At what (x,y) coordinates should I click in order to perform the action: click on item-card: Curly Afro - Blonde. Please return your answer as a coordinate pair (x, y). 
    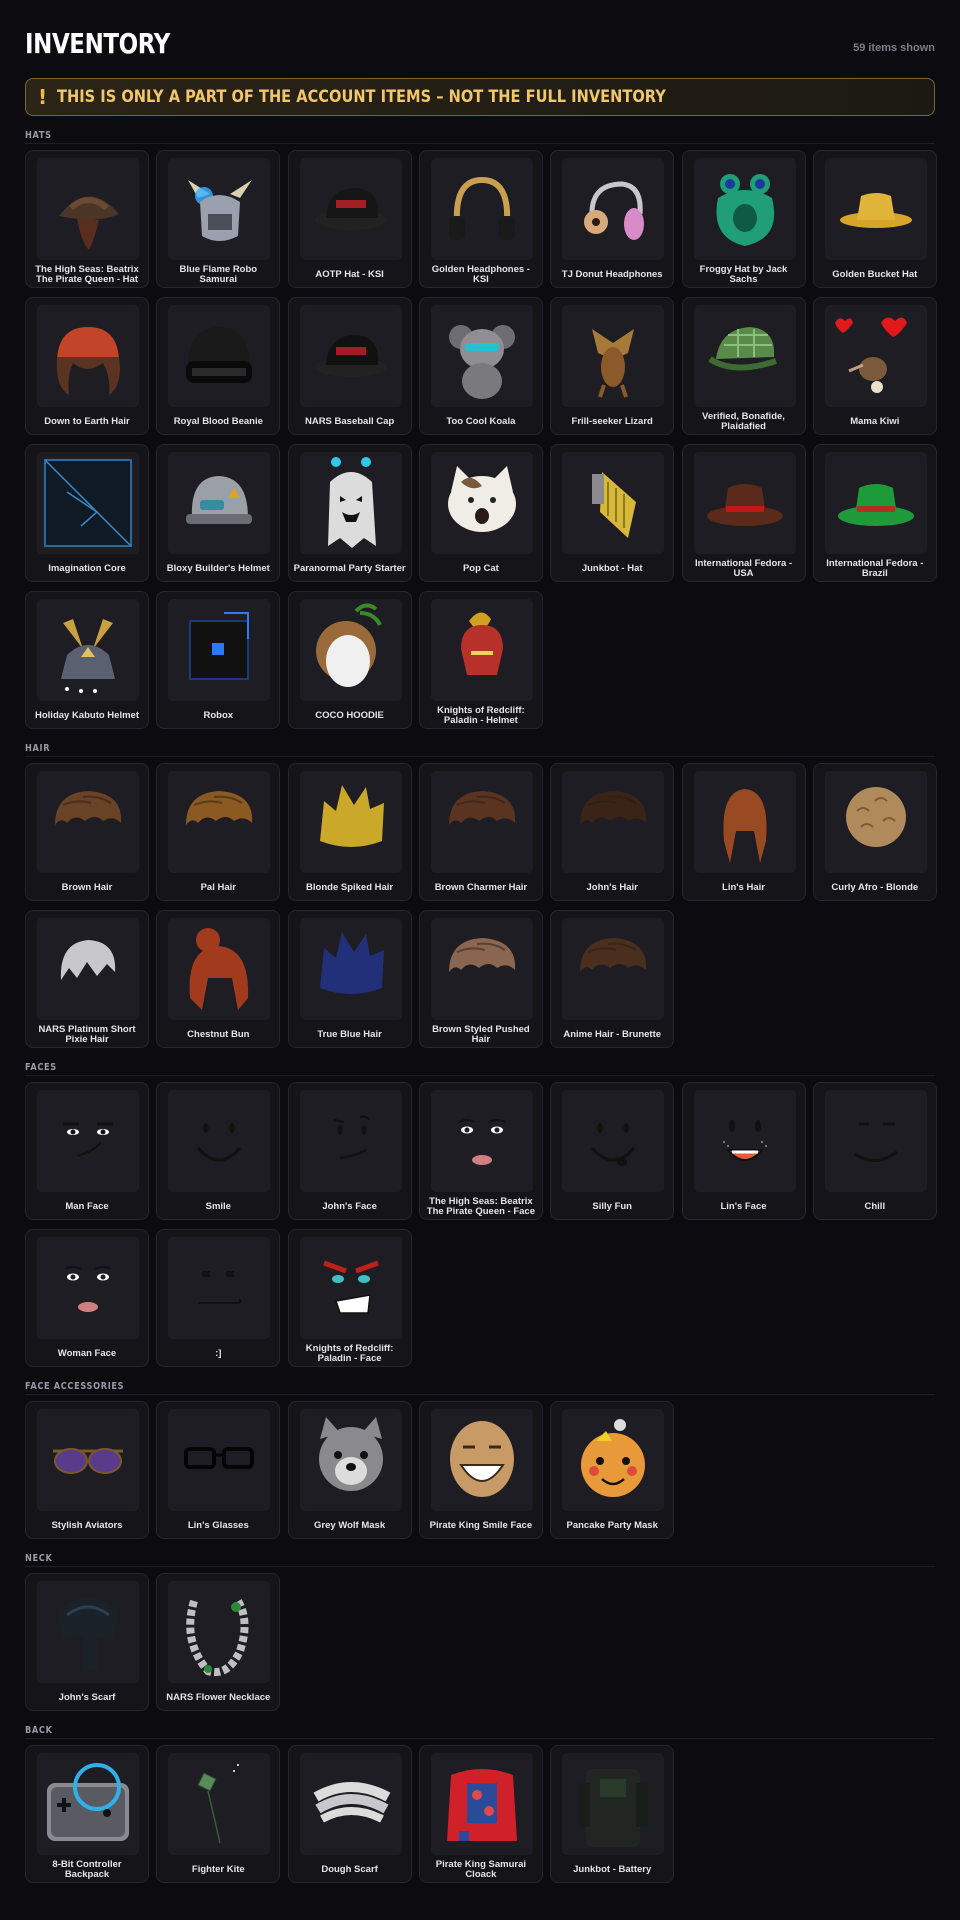
    Looking at the image, I should click on (874, 832).